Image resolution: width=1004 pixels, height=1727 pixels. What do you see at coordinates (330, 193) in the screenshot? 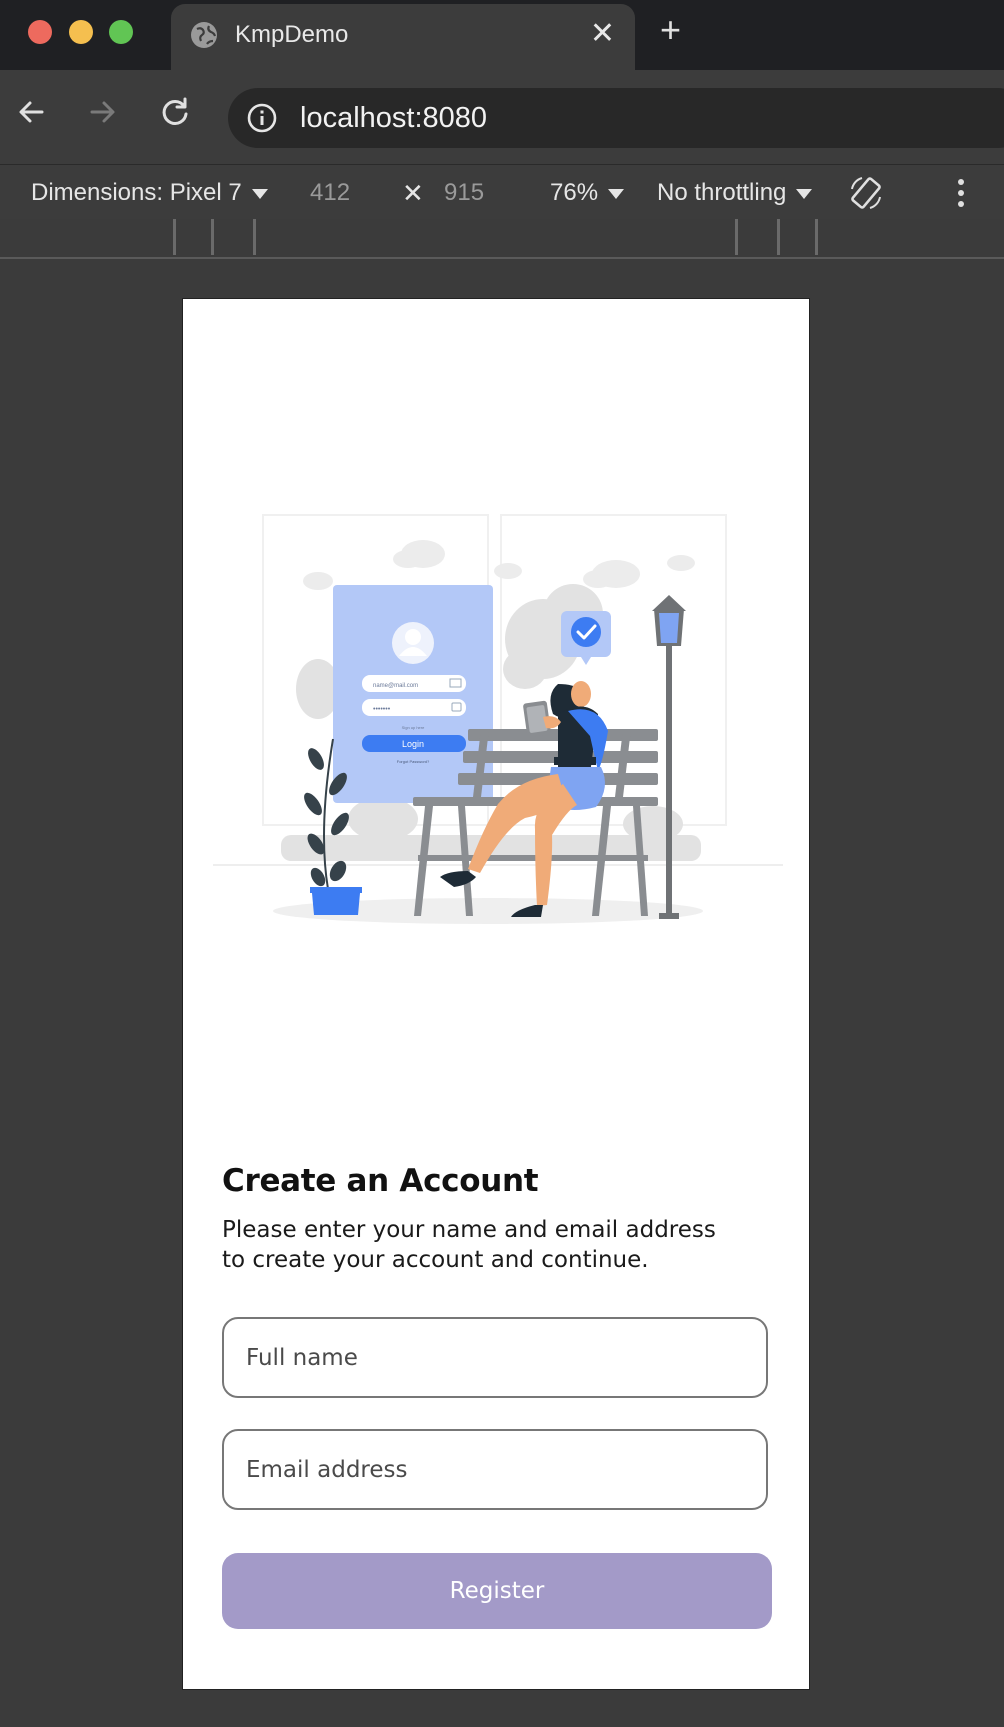
I see `width-input: 412` at bounding box center [330, 193].